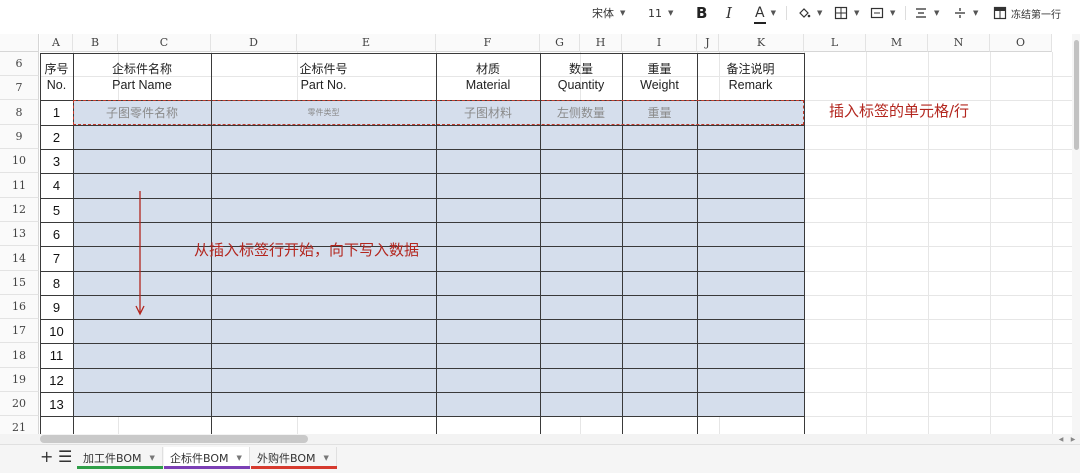 This screenshot has height=473, width=1080. Describe the element at coordinates (882, 13) in the screenshot. I see `merge-cells-button: ▼` at that location.